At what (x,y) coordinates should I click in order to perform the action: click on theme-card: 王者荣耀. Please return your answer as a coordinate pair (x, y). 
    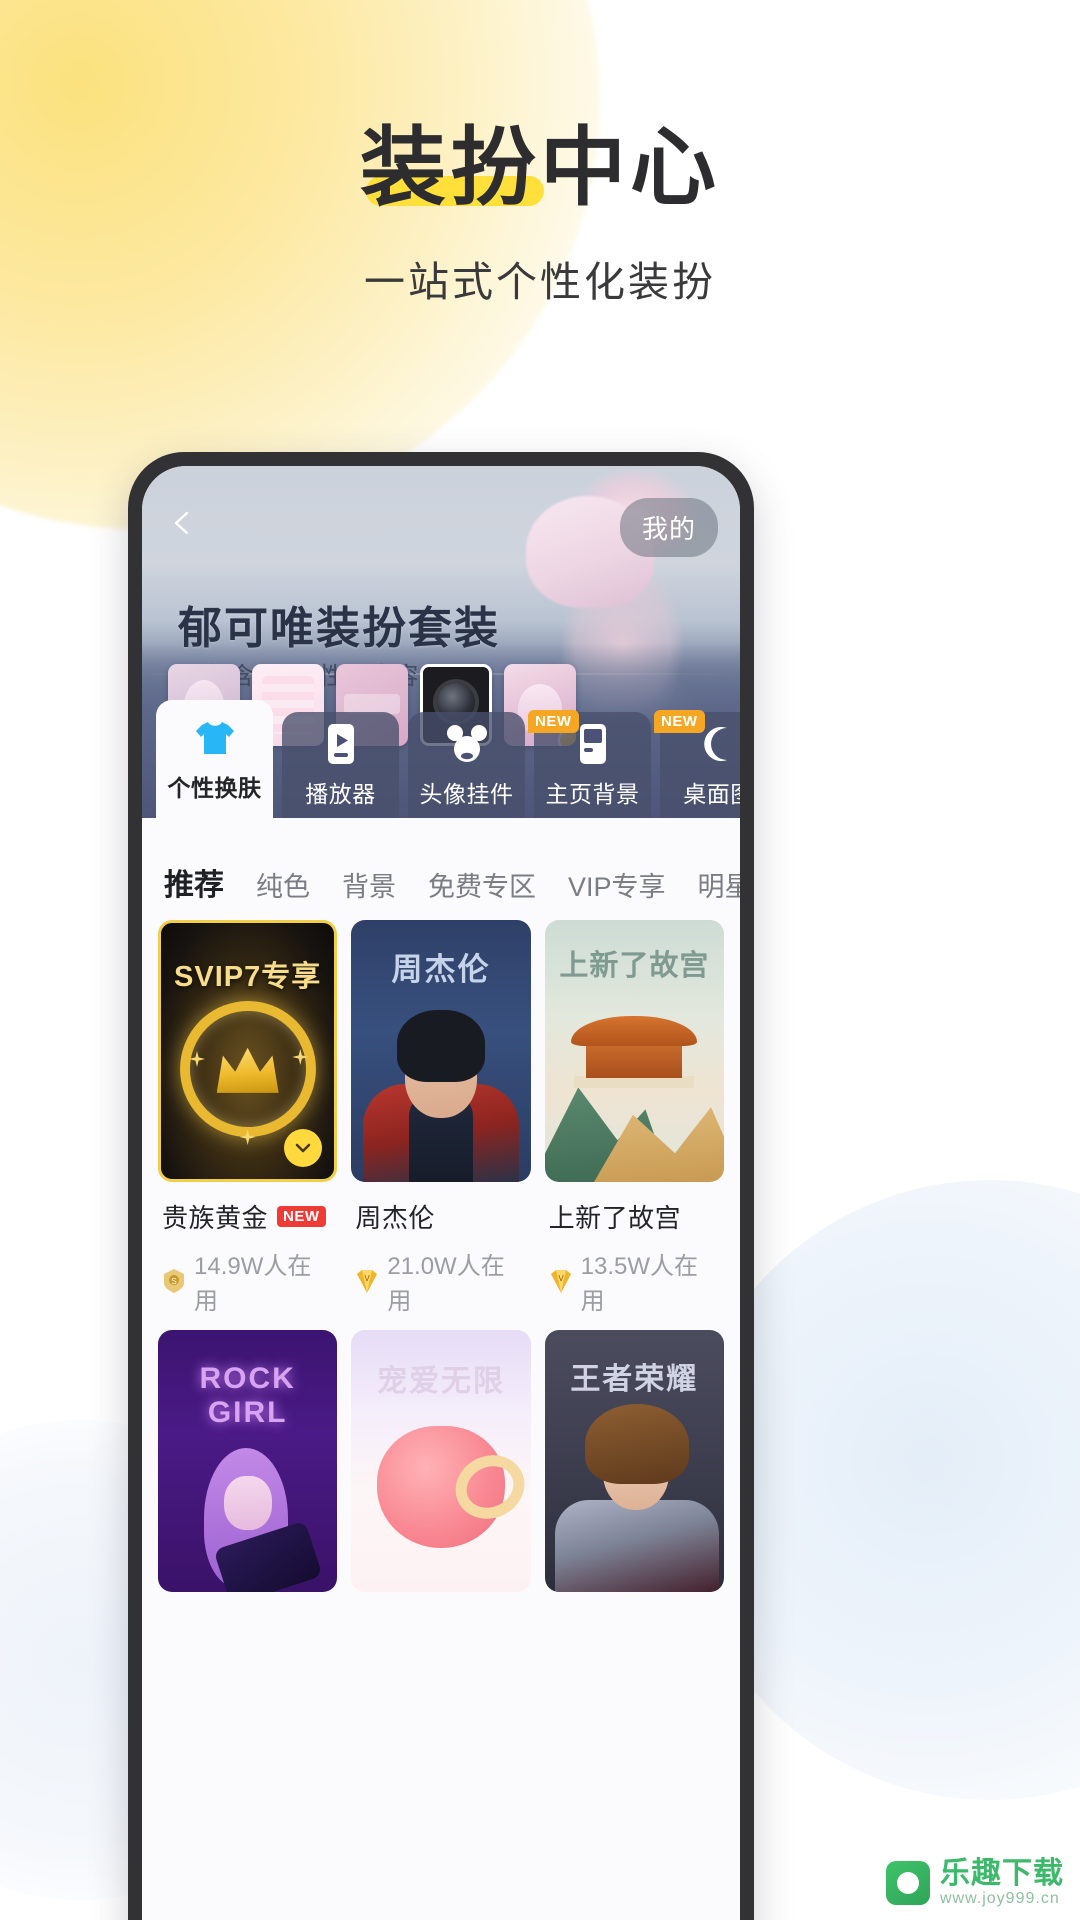
    Looking at the image, I should click on (634, 1461).